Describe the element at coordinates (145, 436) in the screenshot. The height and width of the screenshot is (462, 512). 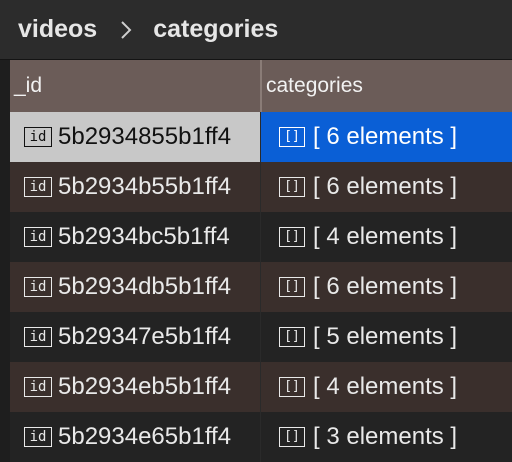
I see `id-value: 5b2934e65b1ff4` at that location.